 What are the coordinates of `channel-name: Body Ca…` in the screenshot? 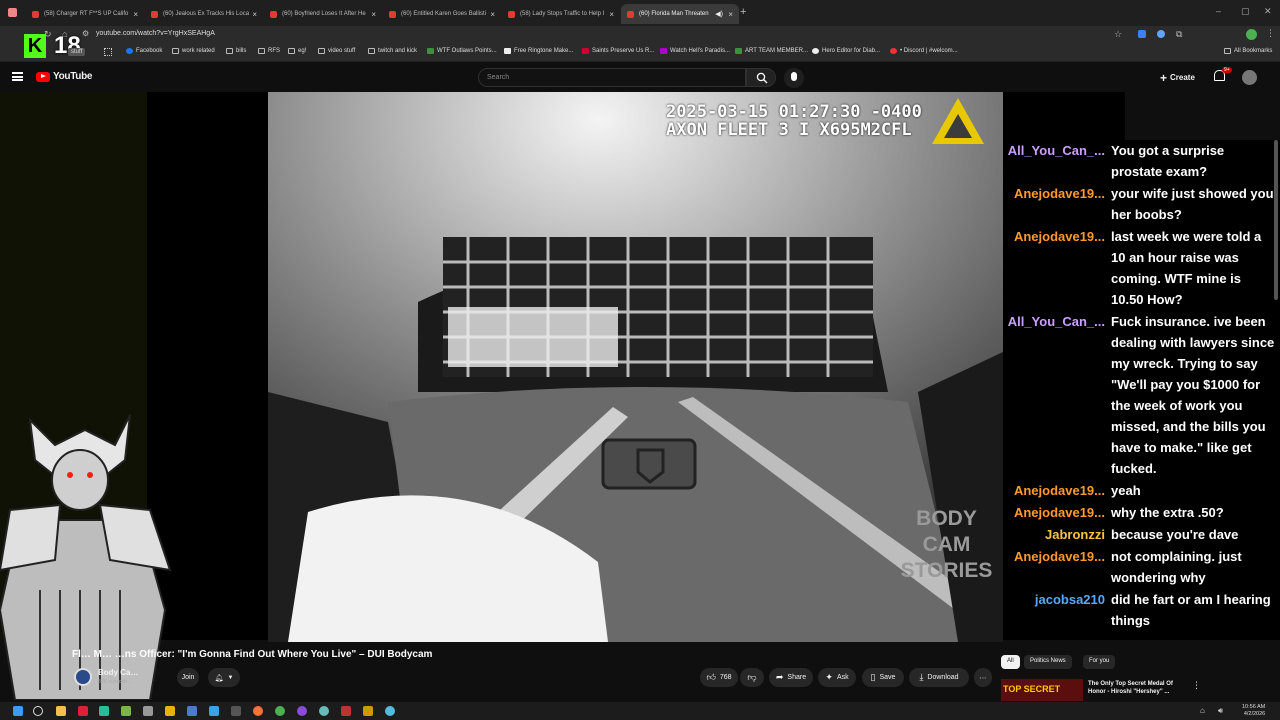 It's located at (118, 672).